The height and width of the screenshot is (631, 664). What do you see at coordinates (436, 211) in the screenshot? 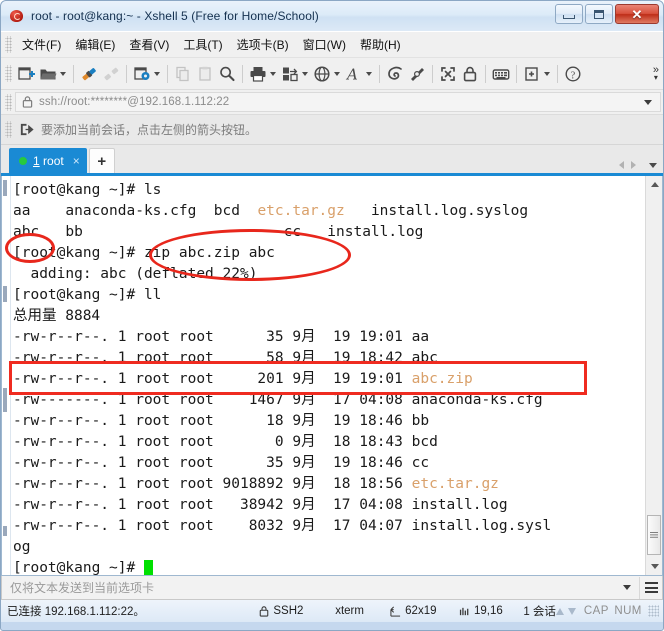
I see `terminal-text: install.log.syslog` at bounding box center [436, 211].